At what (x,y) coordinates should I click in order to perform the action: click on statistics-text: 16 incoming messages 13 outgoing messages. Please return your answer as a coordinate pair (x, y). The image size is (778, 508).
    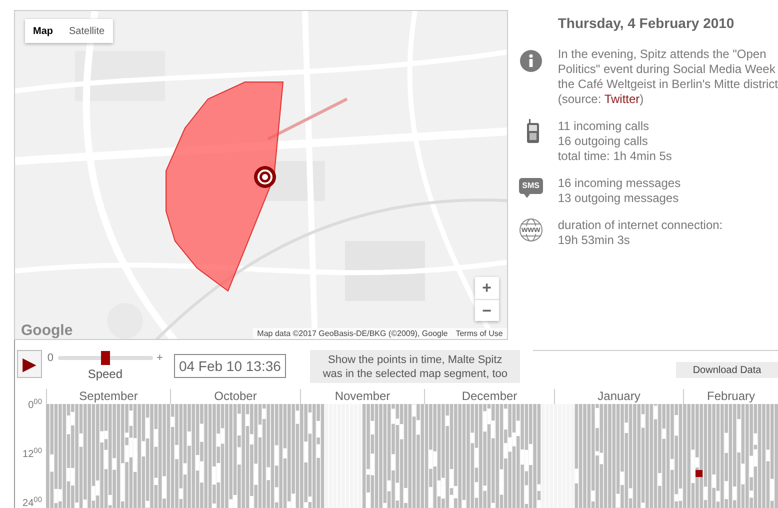
    Looking at the image, I should click on (619, 191).